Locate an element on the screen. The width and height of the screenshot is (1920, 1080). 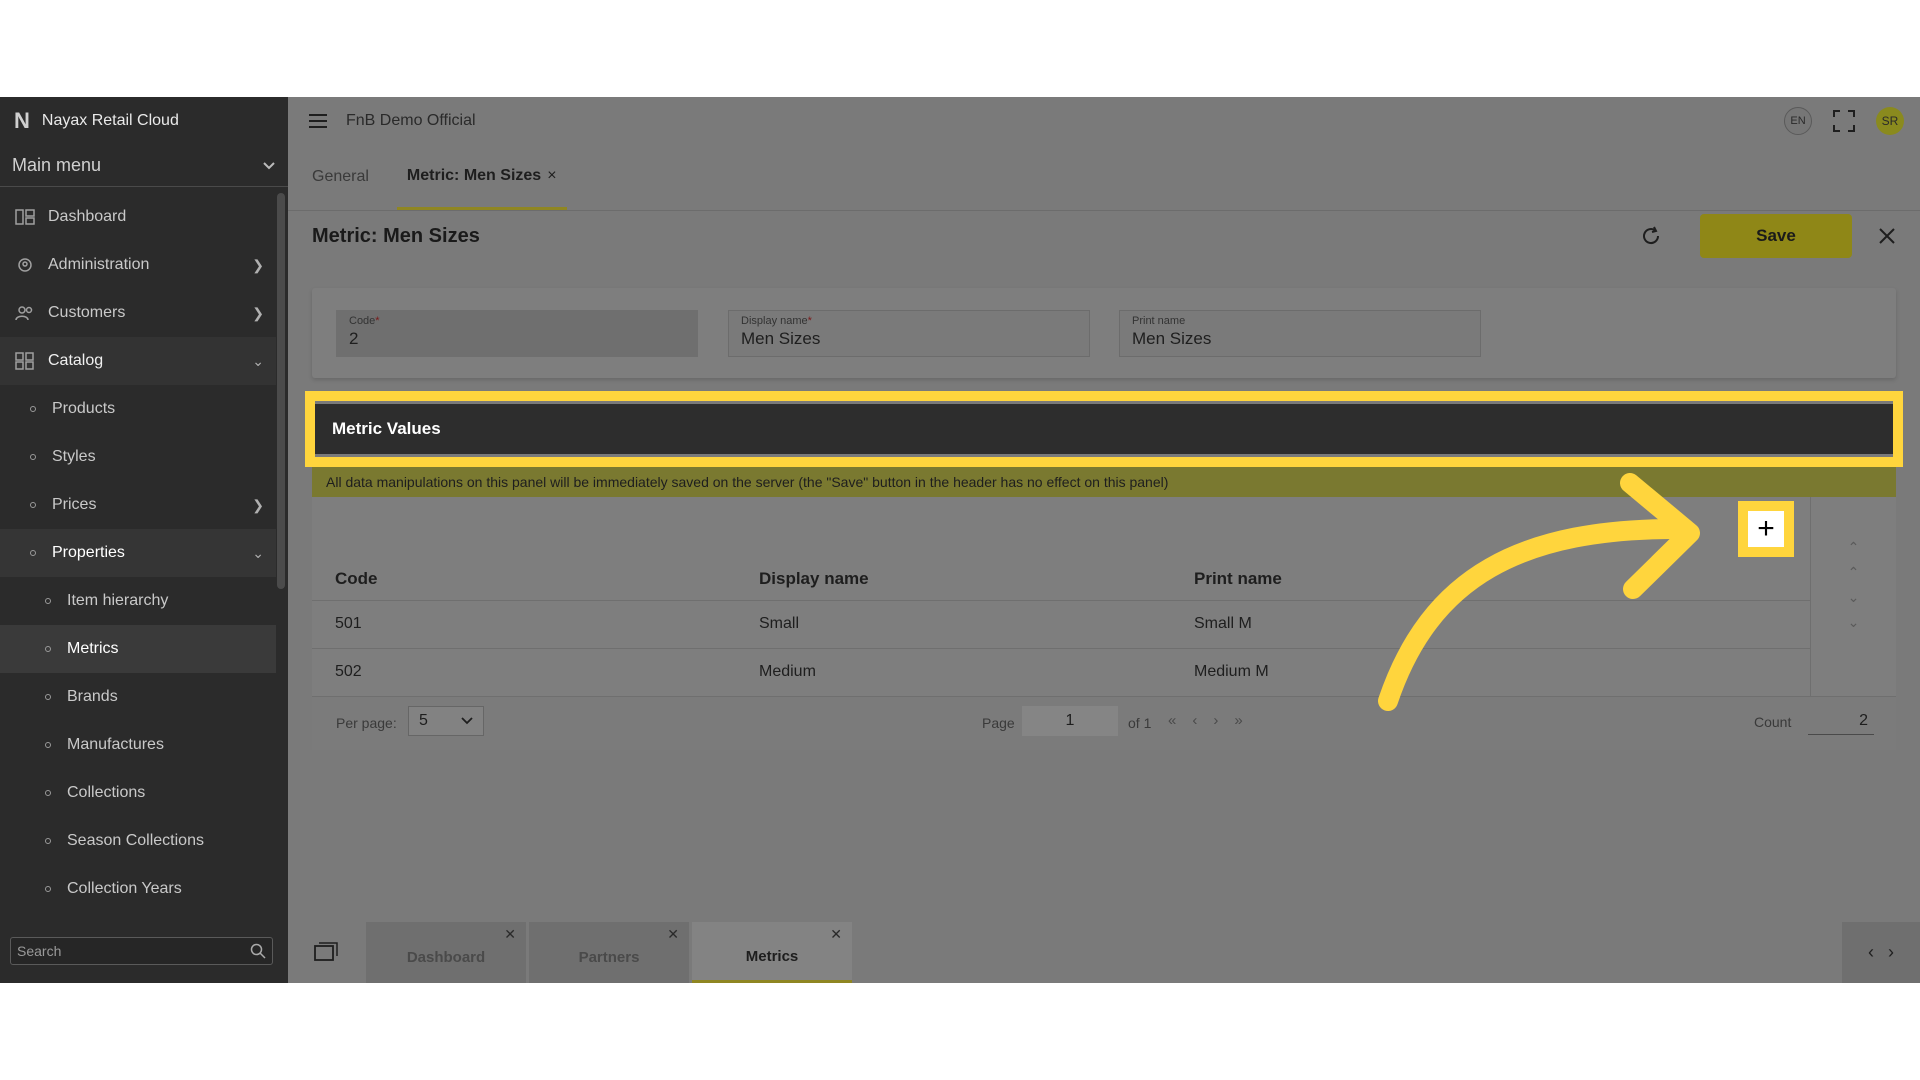
user-avatar: SR is located at coordinates (1890, 121).